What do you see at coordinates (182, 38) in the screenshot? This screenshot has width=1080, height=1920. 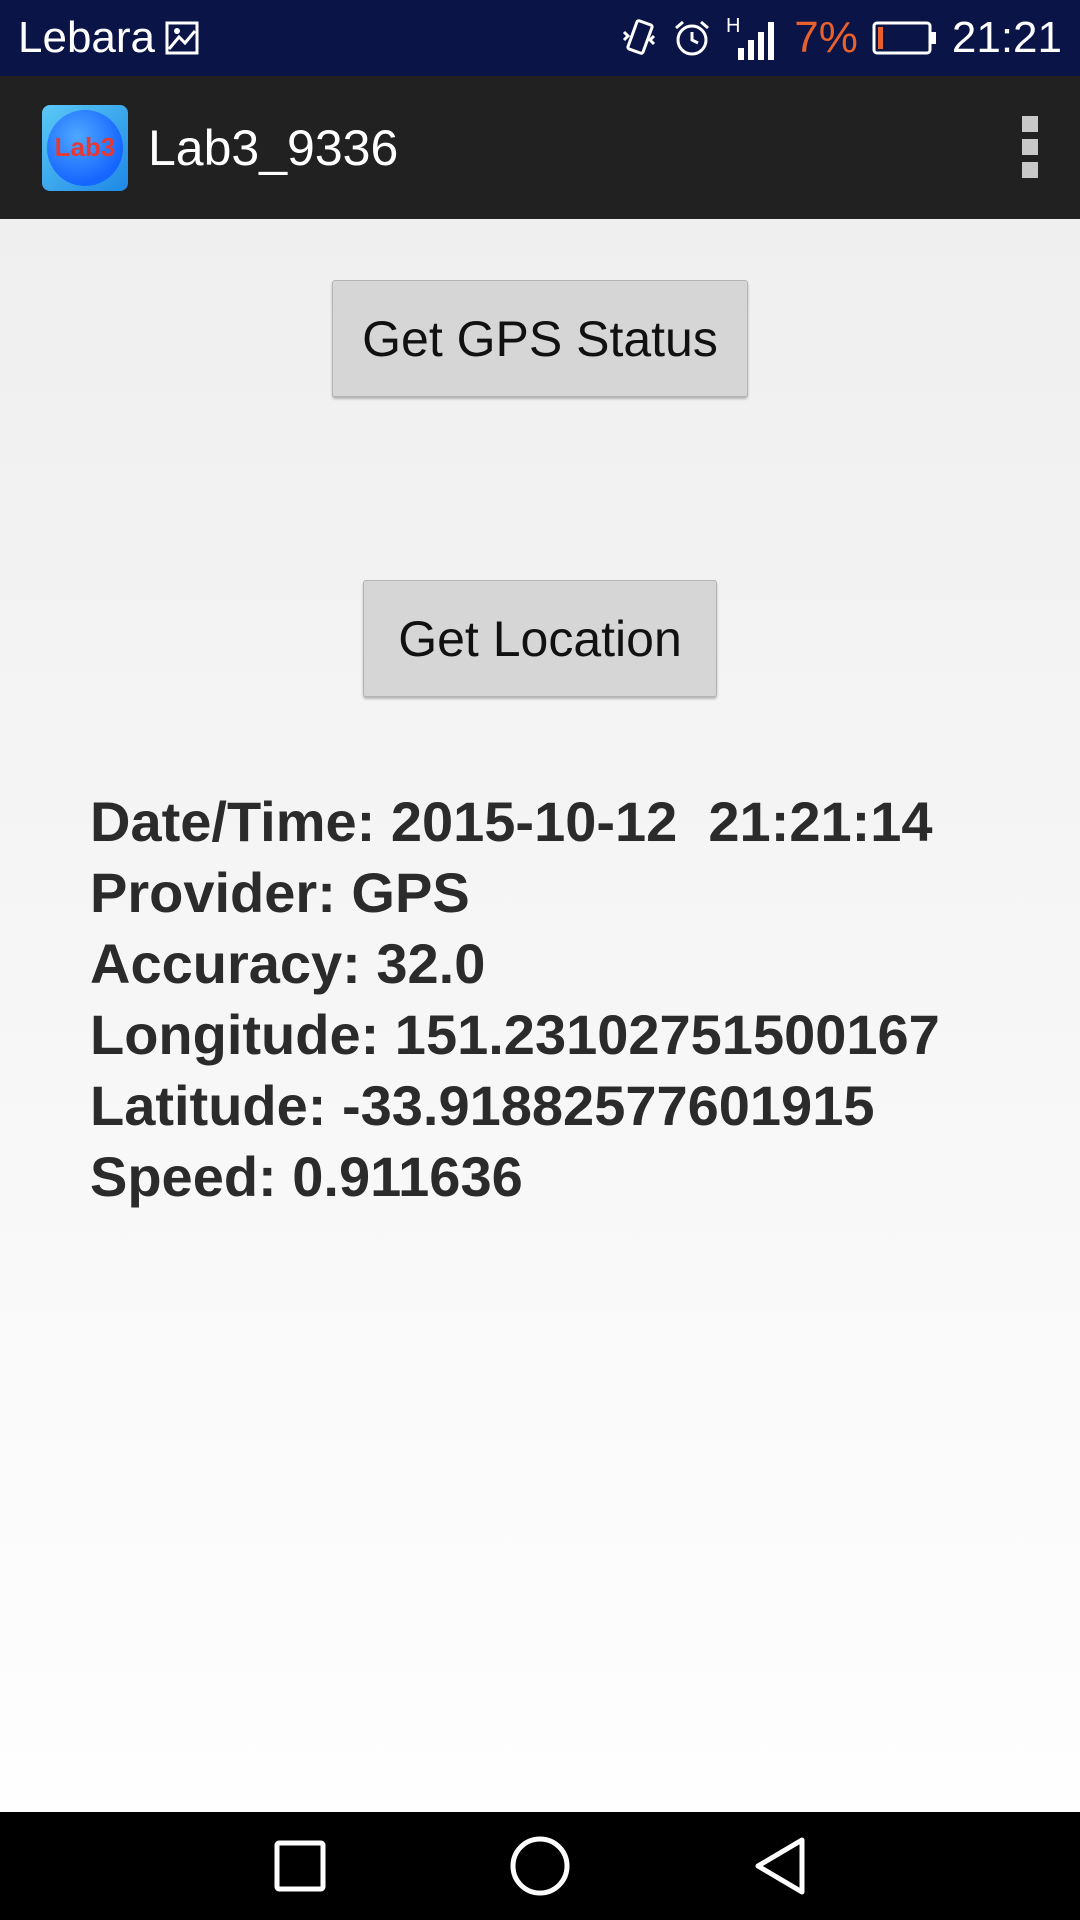 I see `image-icon` at bounding box center [182, 38].